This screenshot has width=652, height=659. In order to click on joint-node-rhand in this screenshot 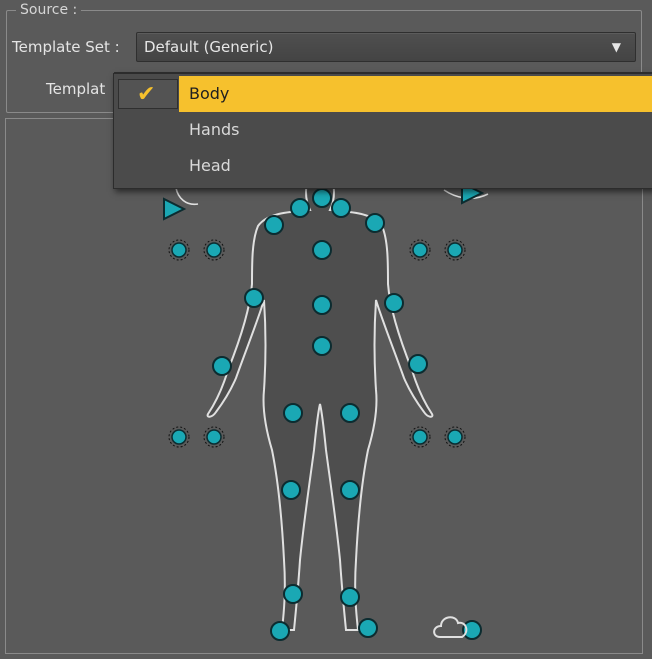, I will do `click(418, 364)`.